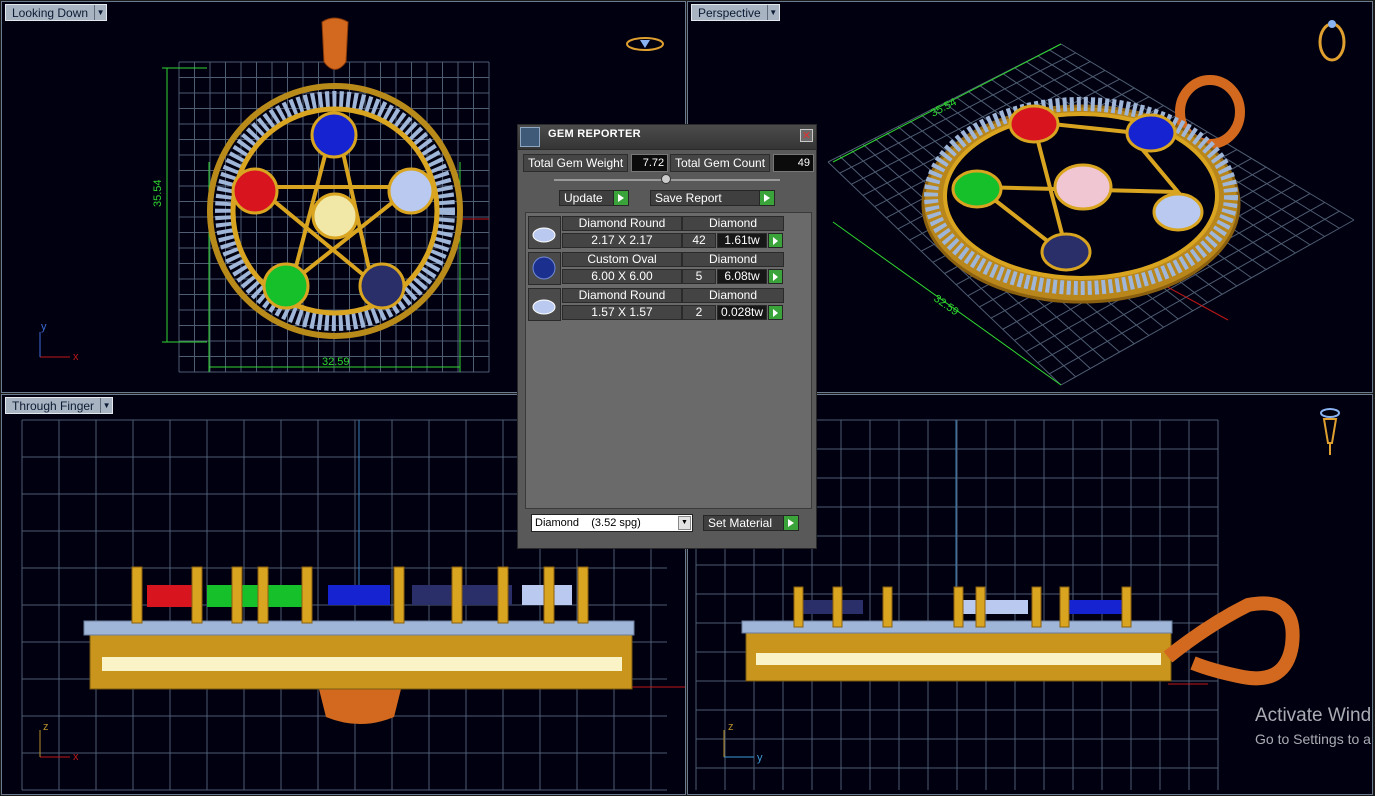 The image size is (1375, 796). I want to click on gem-count: 2, so click(699, 312).